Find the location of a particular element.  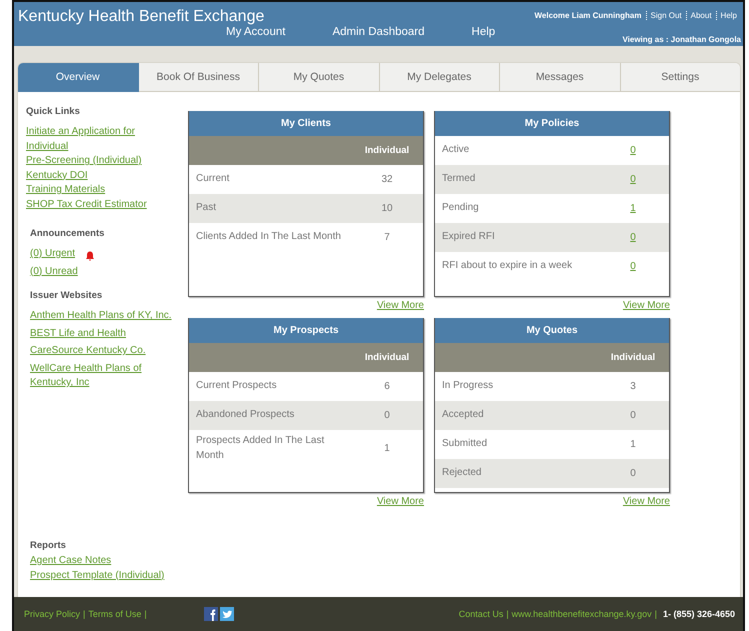

table-cell-text: 3 is located at coordinates (633, 386).